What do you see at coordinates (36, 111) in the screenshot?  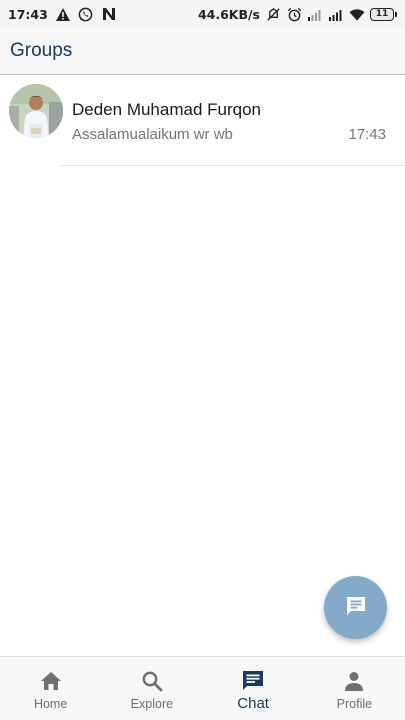 I see `avatar` at bounding box center [36, 111].